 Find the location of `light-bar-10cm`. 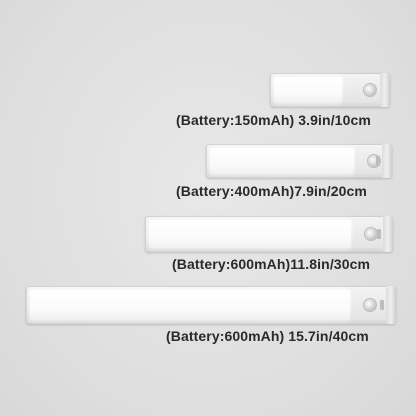

light-bar-10cm is located at coordinates (330, 90).